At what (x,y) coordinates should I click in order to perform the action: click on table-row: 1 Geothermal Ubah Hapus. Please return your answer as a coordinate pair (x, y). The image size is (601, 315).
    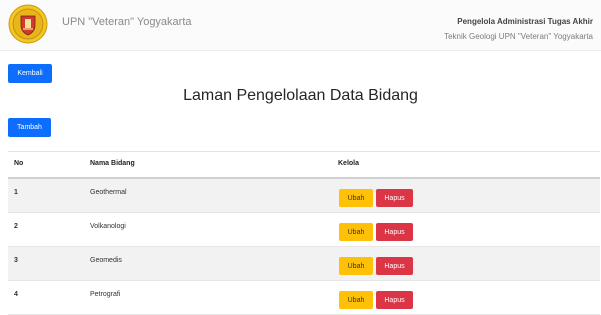
    Looking at the image, I should click on (304, 196).